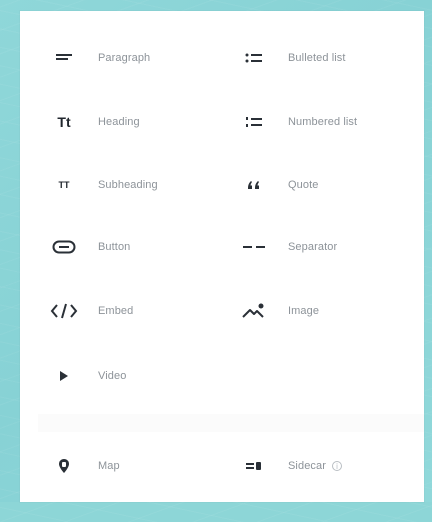  Describe the element at coordinates (303, 185) in the screenshot. I see `quote-label: Quote` at that location.